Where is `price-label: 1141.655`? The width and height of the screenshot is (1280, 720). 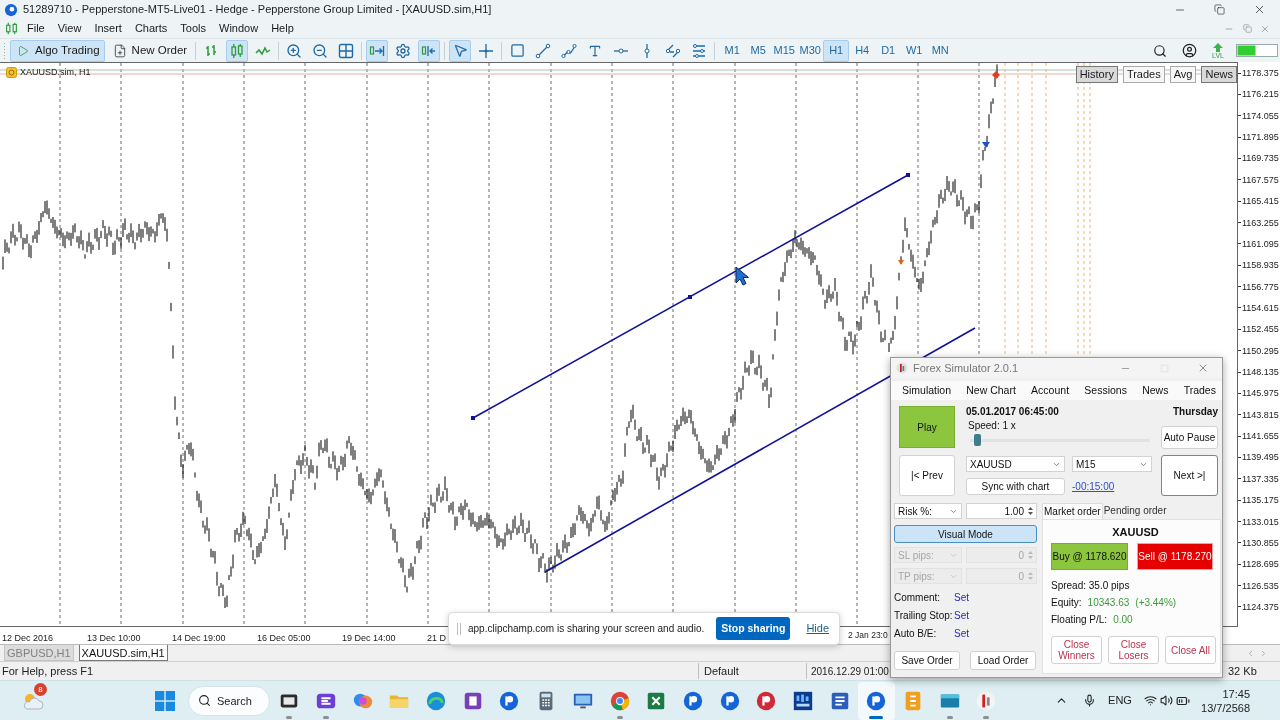 price-label: 1141.655 is located at coordinates (1260, 436).